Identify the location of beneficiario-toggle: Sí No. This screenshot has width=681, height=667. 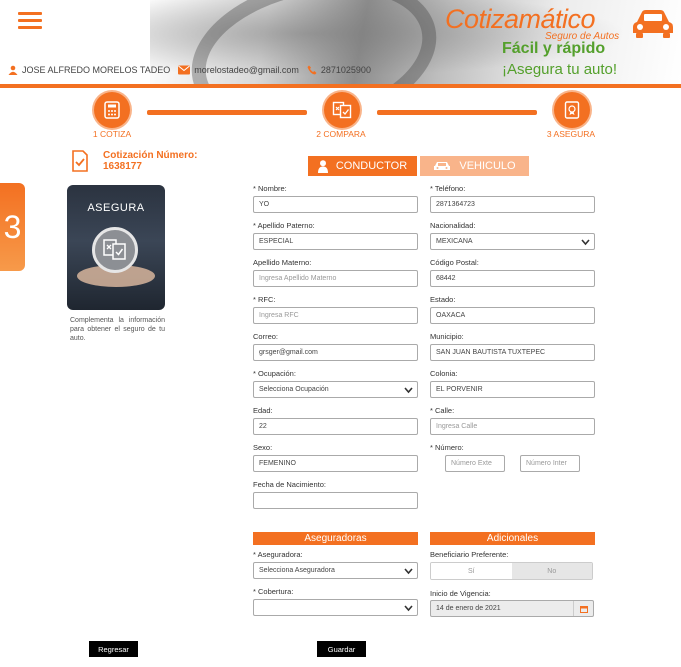
(511, 571).